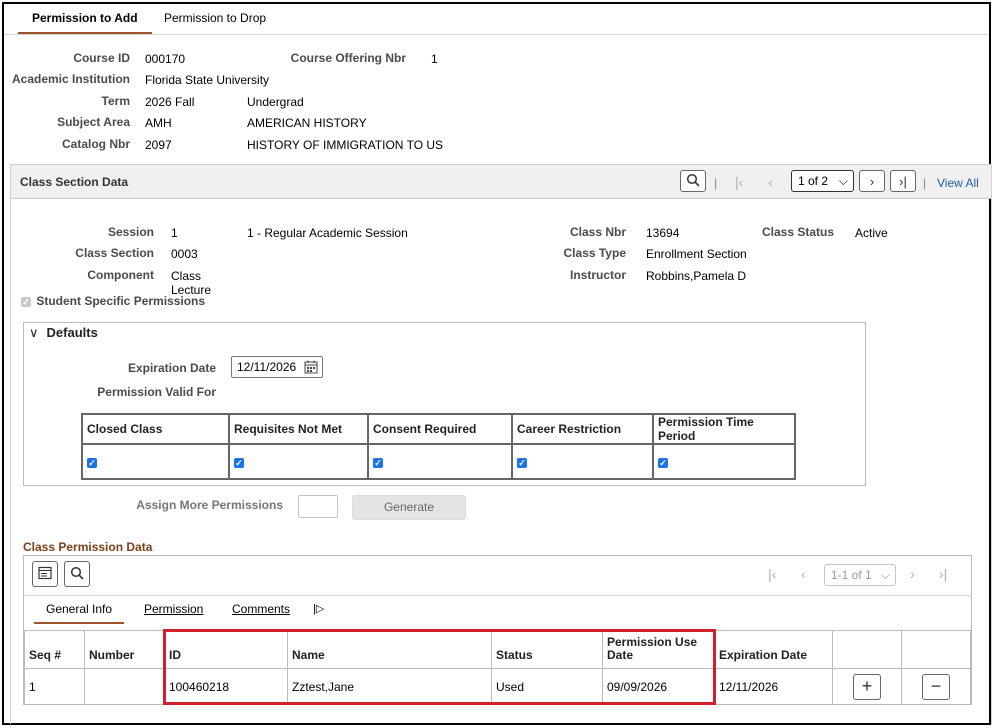 This screenshot has height=728, width=994. I want to click on time-period-checkbox: ✓, so click(724, 461).